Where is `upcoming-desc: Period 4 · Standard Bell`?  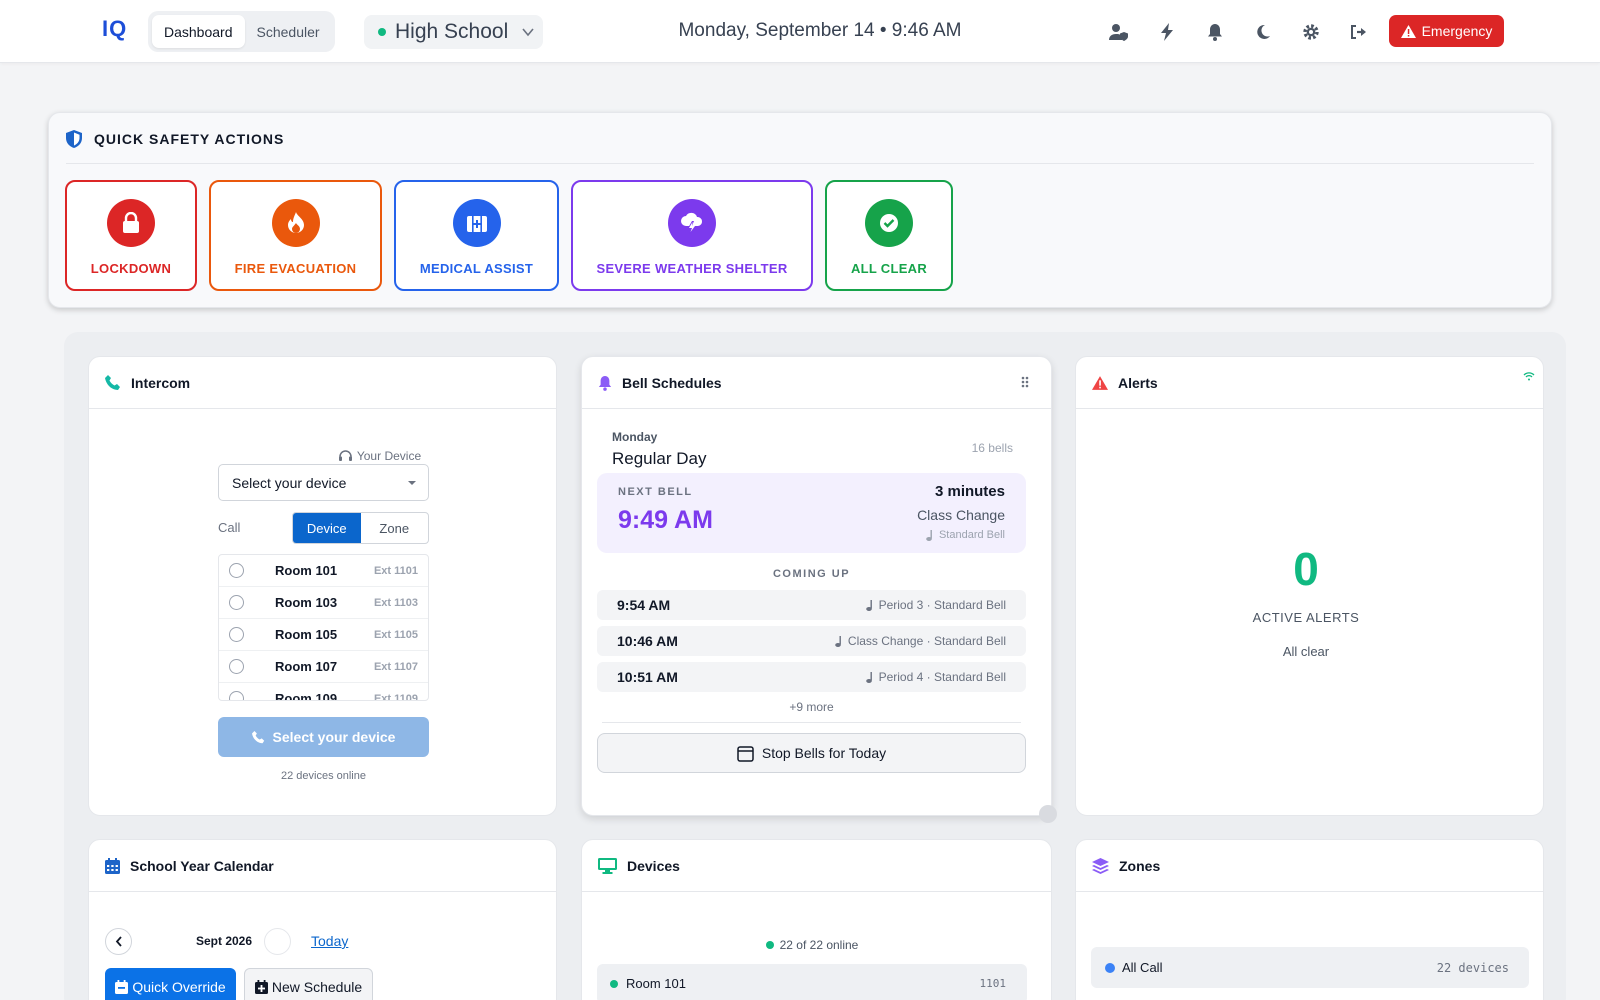
upcoming-desc: Period 4 · Standard Bell is located at coordinates (935, 677).